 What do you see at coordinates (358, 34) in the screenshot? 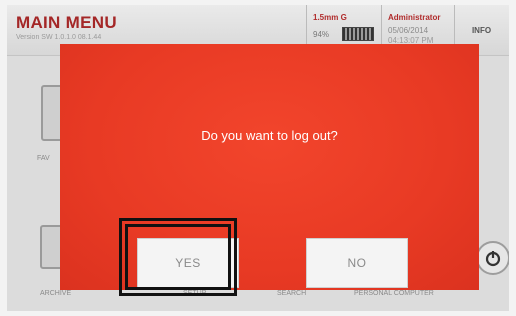
I see `battery-icon` at bounding box center [358, 34].